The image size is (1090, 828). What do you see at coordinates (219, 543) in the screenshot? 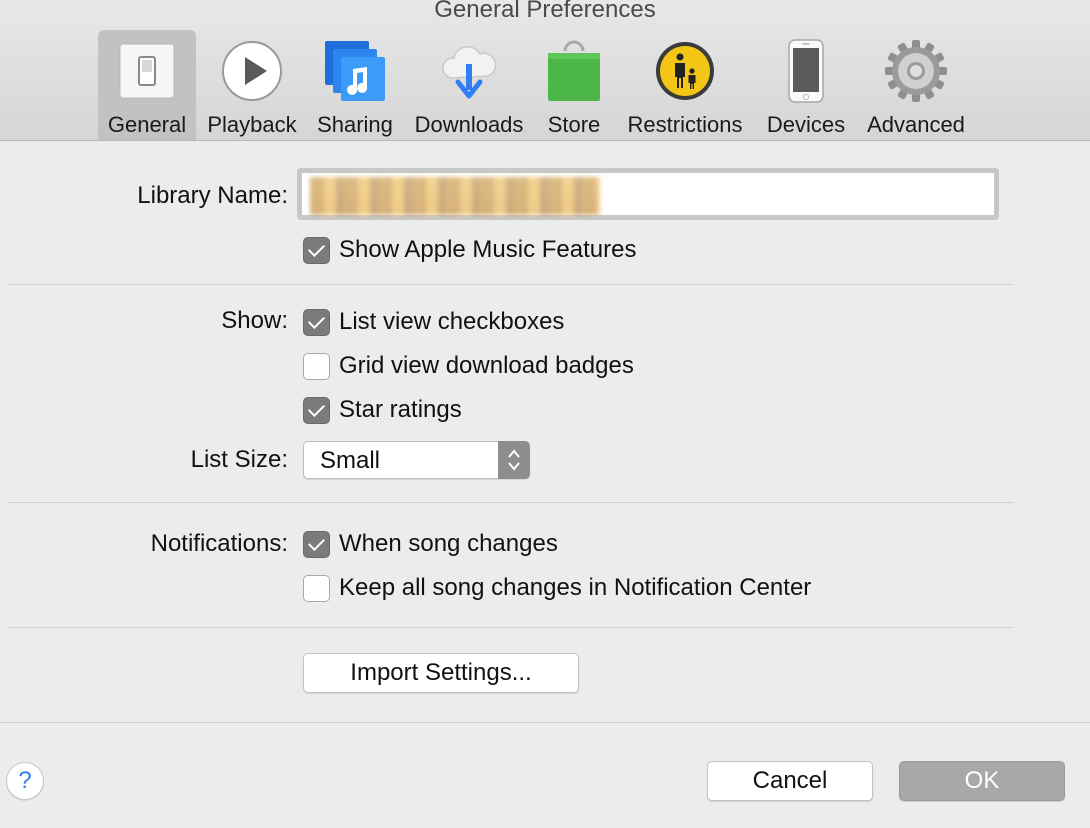
I see `notifications-label: Notifications:` at bounding box center [219, 543].